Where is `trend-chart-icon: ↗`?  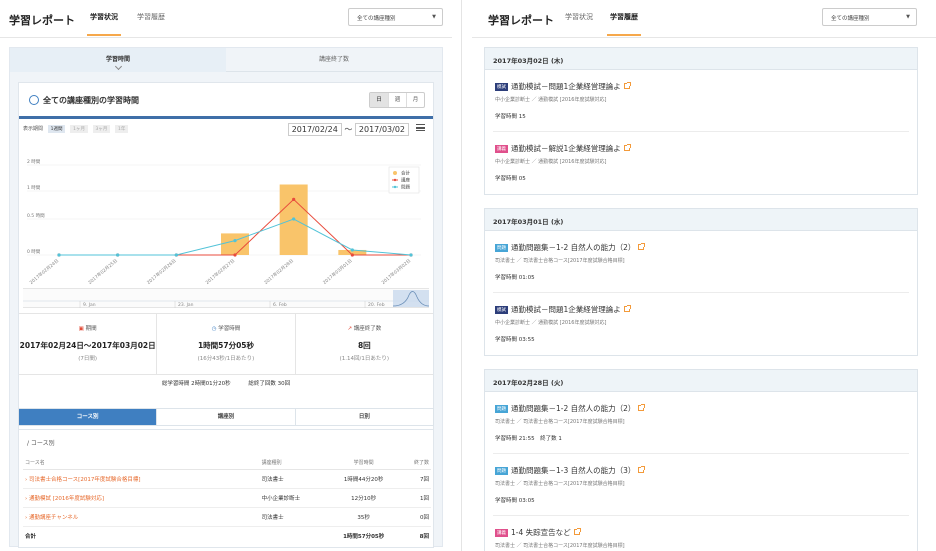
trend-chart-icon: ↗ is located at coordinates (349, 329).